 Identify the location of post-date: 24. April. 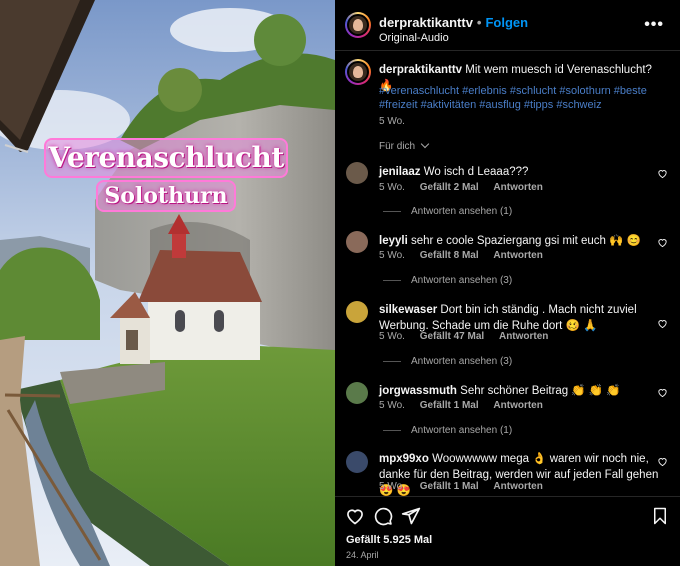
(362, 555).